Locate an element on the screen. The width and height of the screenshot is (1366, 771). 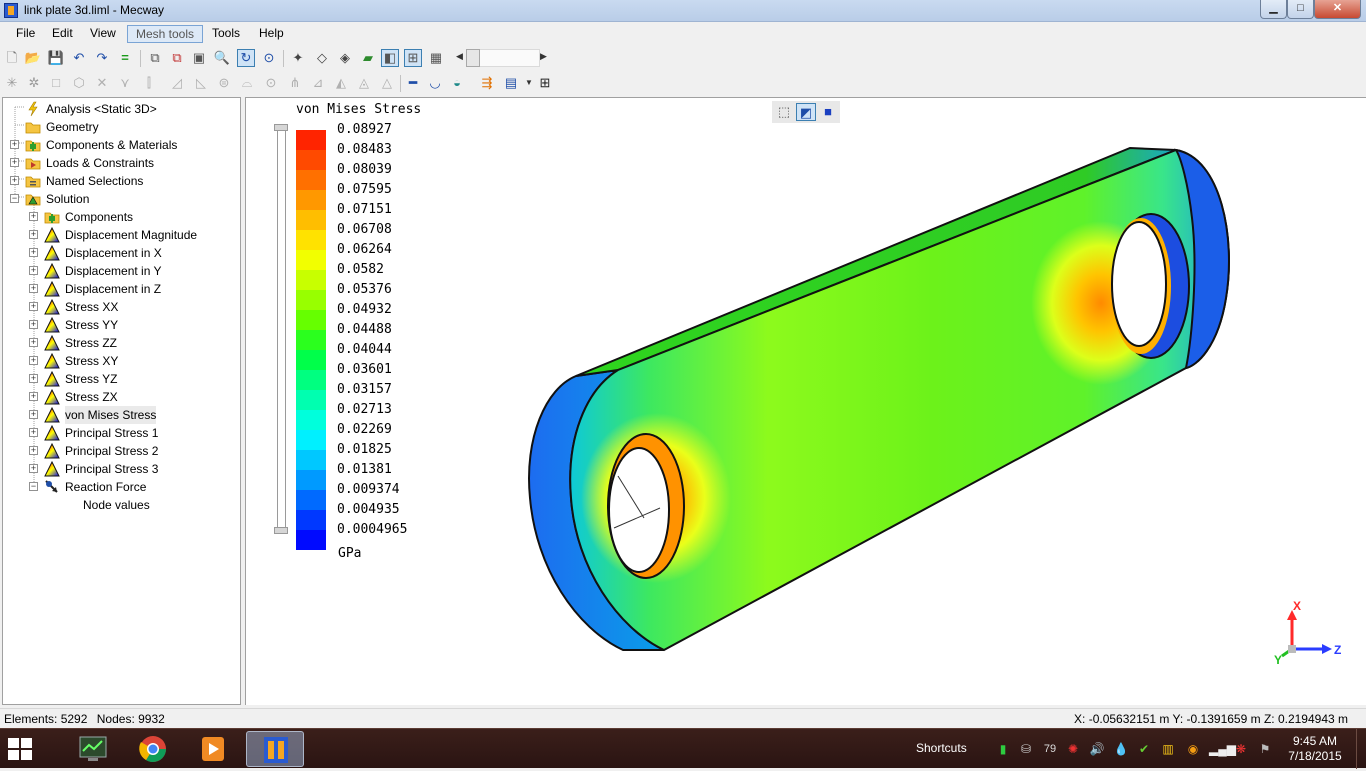
table-icon: ⊞ is located at coordinates (545, 83).